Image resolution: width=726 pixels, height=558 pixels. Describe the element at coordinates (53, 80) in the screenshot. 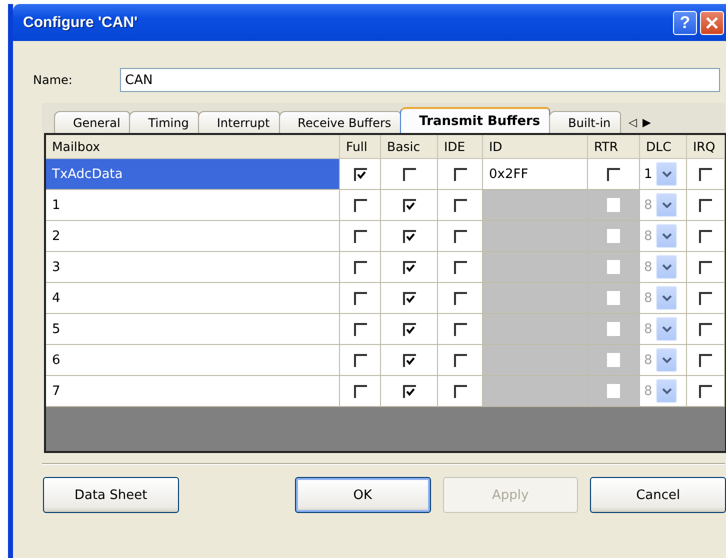

I see `name-label: Name:` at that location.